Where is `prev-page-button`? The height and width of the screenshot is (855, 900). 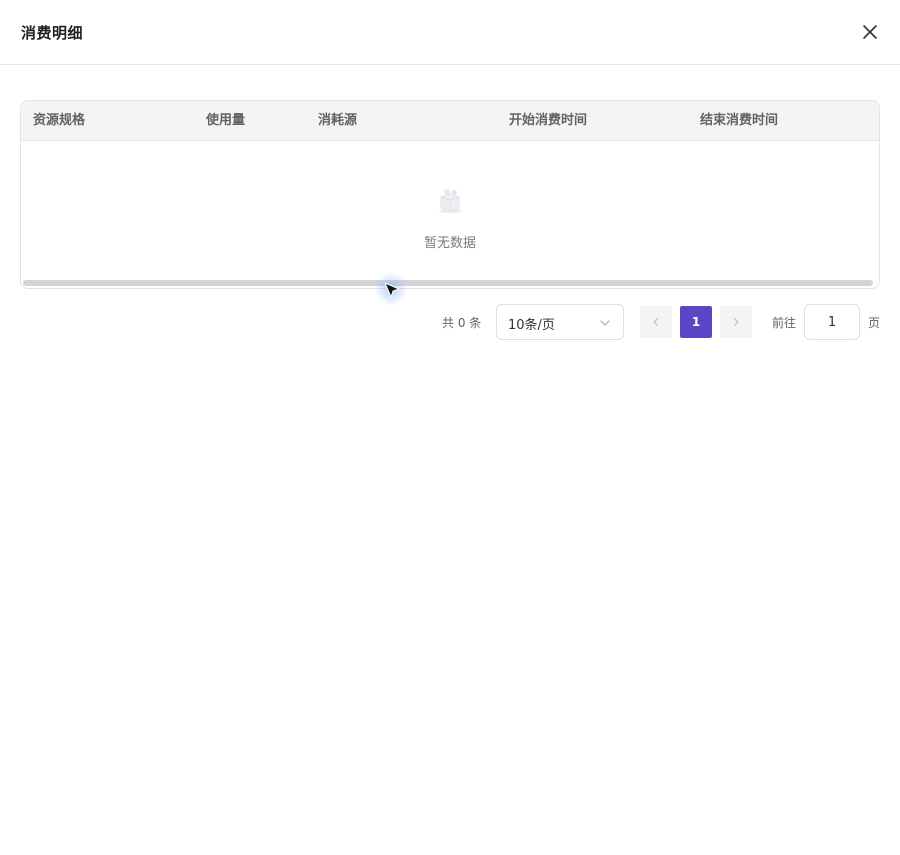
prev-page-button is located at coordinates (656, 322).